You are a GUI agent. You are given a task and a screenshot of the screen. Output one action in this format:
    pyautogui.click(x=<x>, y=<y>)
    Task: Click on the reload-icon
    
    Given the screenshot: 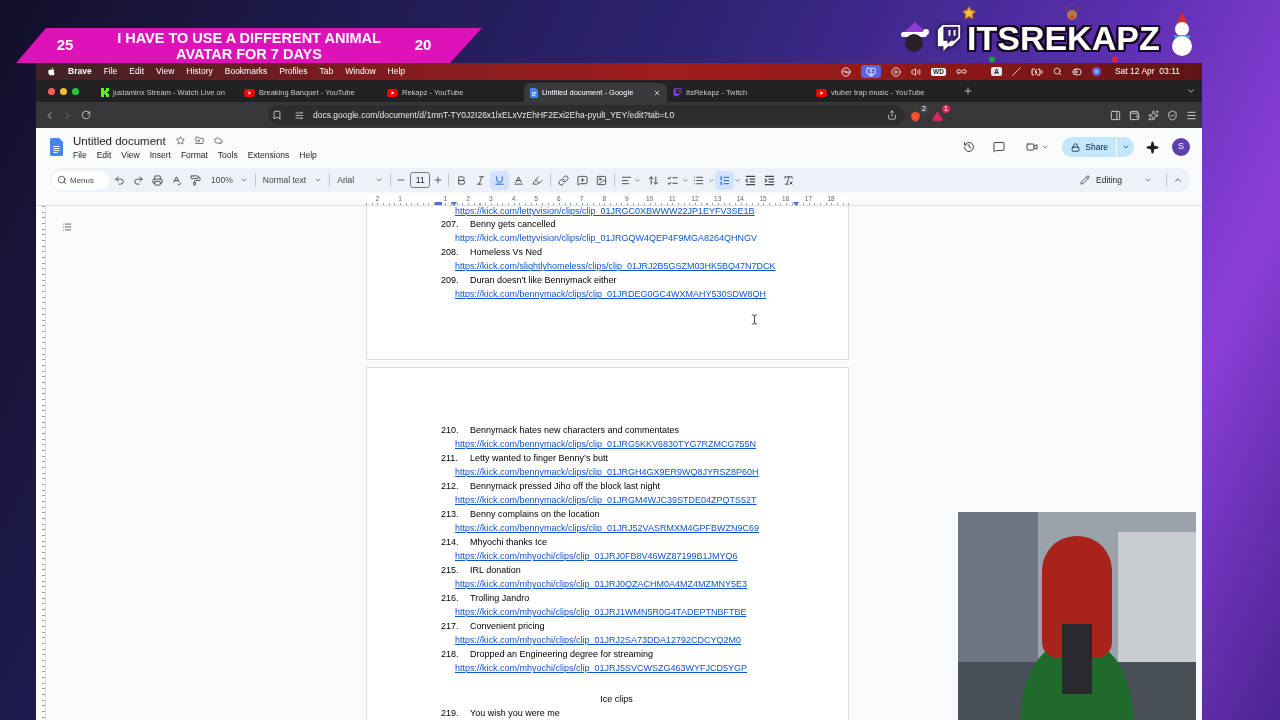 What is the action you would take?
    pyautogui.click(x=86, y=115)
    